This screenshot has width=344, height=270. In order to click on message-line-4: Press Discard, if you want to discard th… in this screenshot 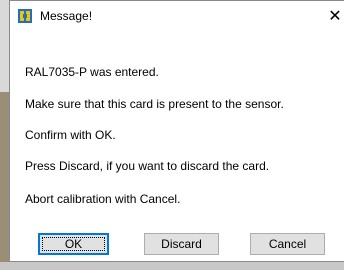, I will do `click(147, 166)`.